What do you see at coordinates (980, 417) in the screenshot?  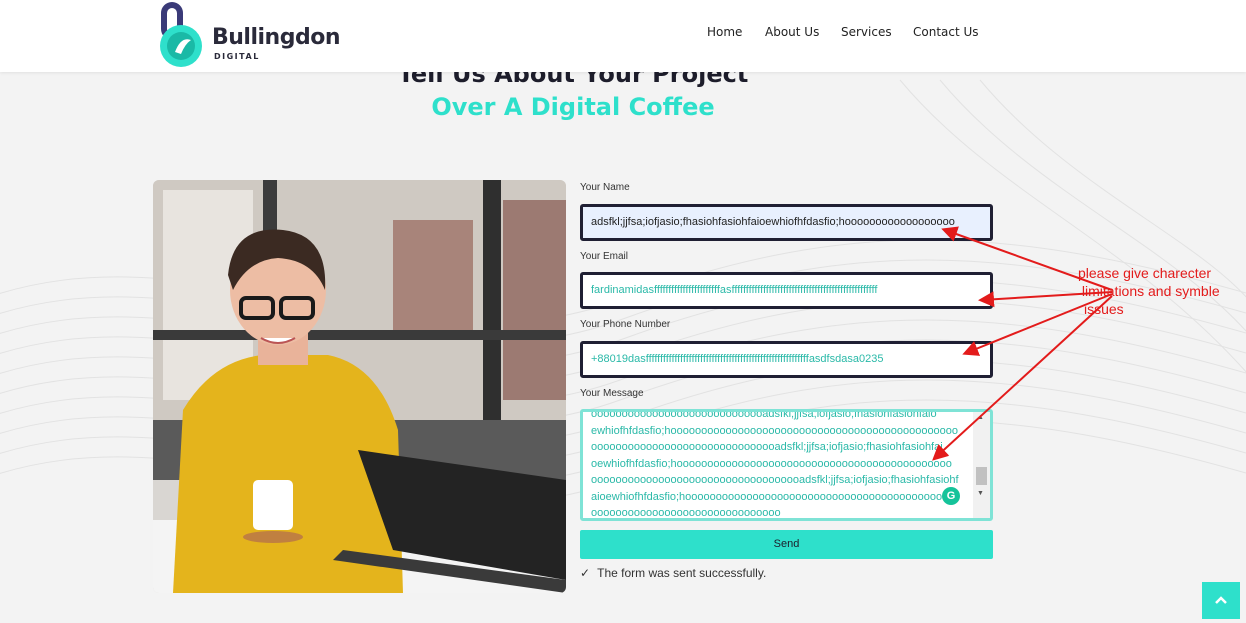 I see `scroll-up-icon: ▲` at bounding box center [980, 417].